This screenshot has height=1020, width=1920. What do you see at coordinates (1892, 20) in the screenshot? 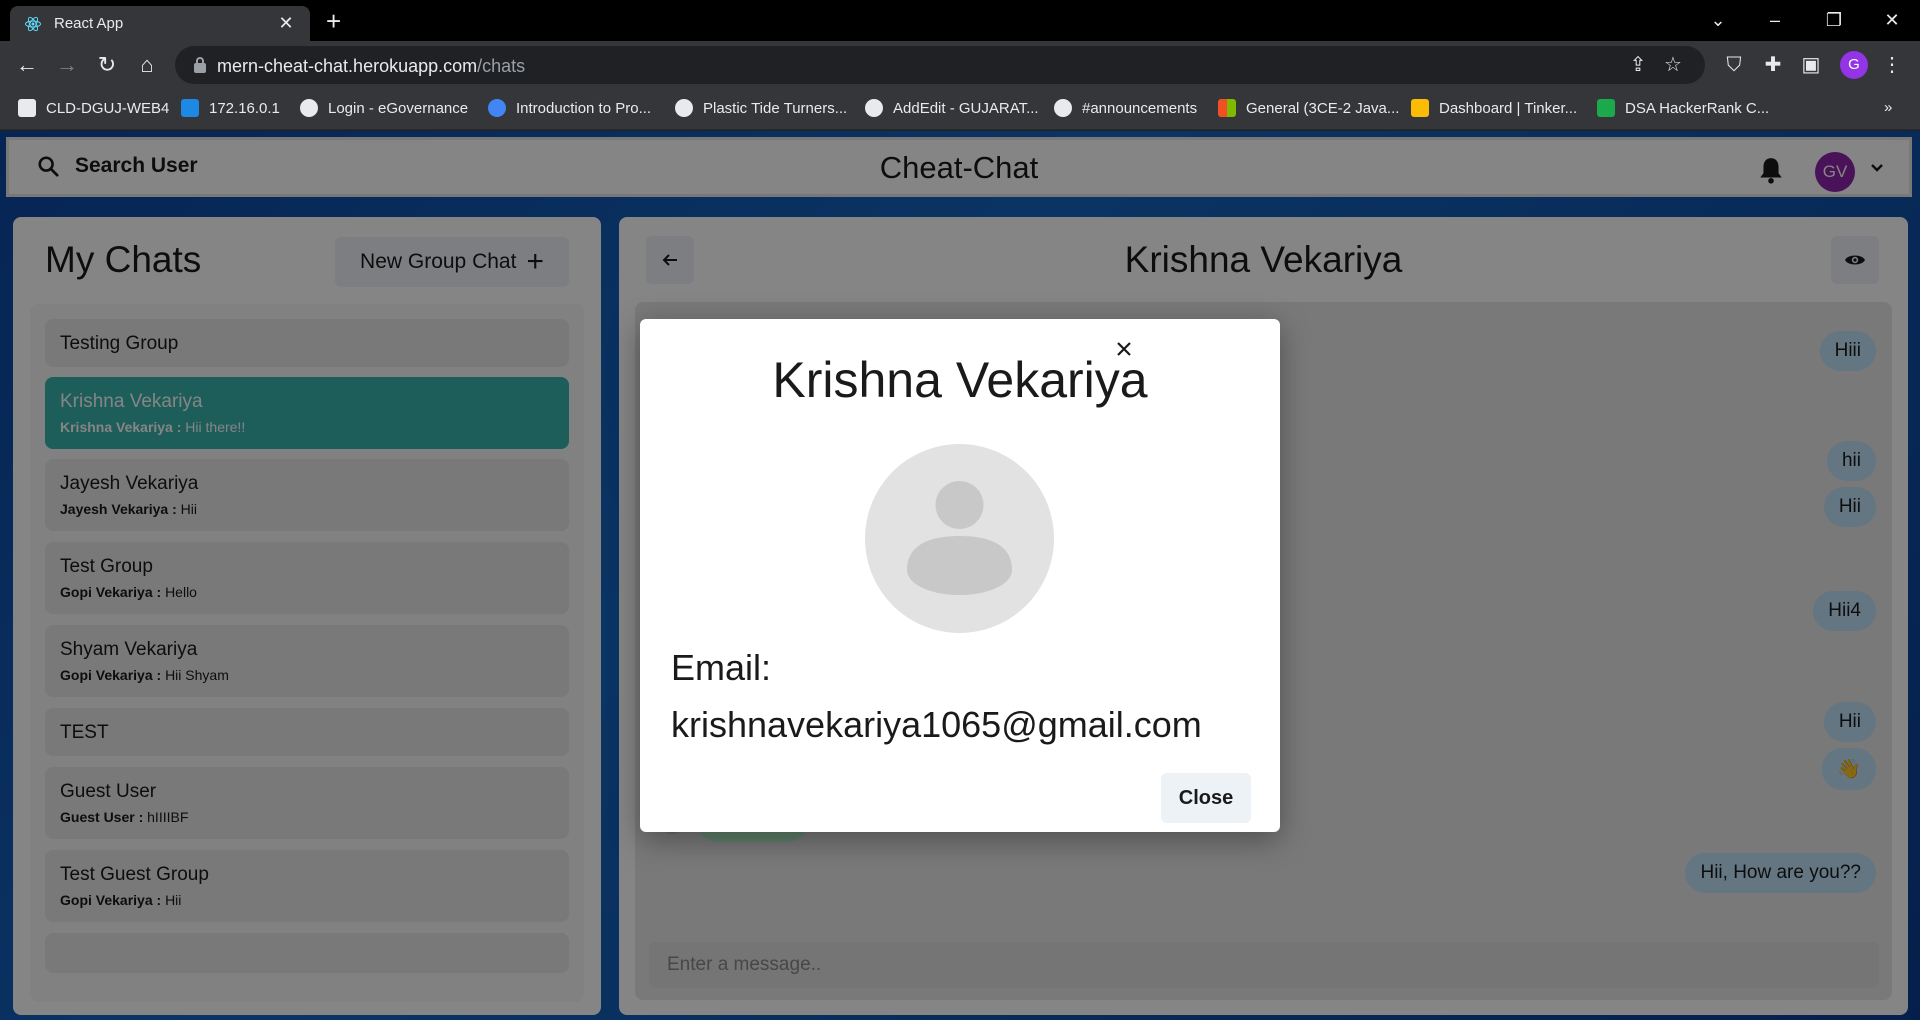
I see `window-close-icon: ✕` at bounding box center [1892, 20].